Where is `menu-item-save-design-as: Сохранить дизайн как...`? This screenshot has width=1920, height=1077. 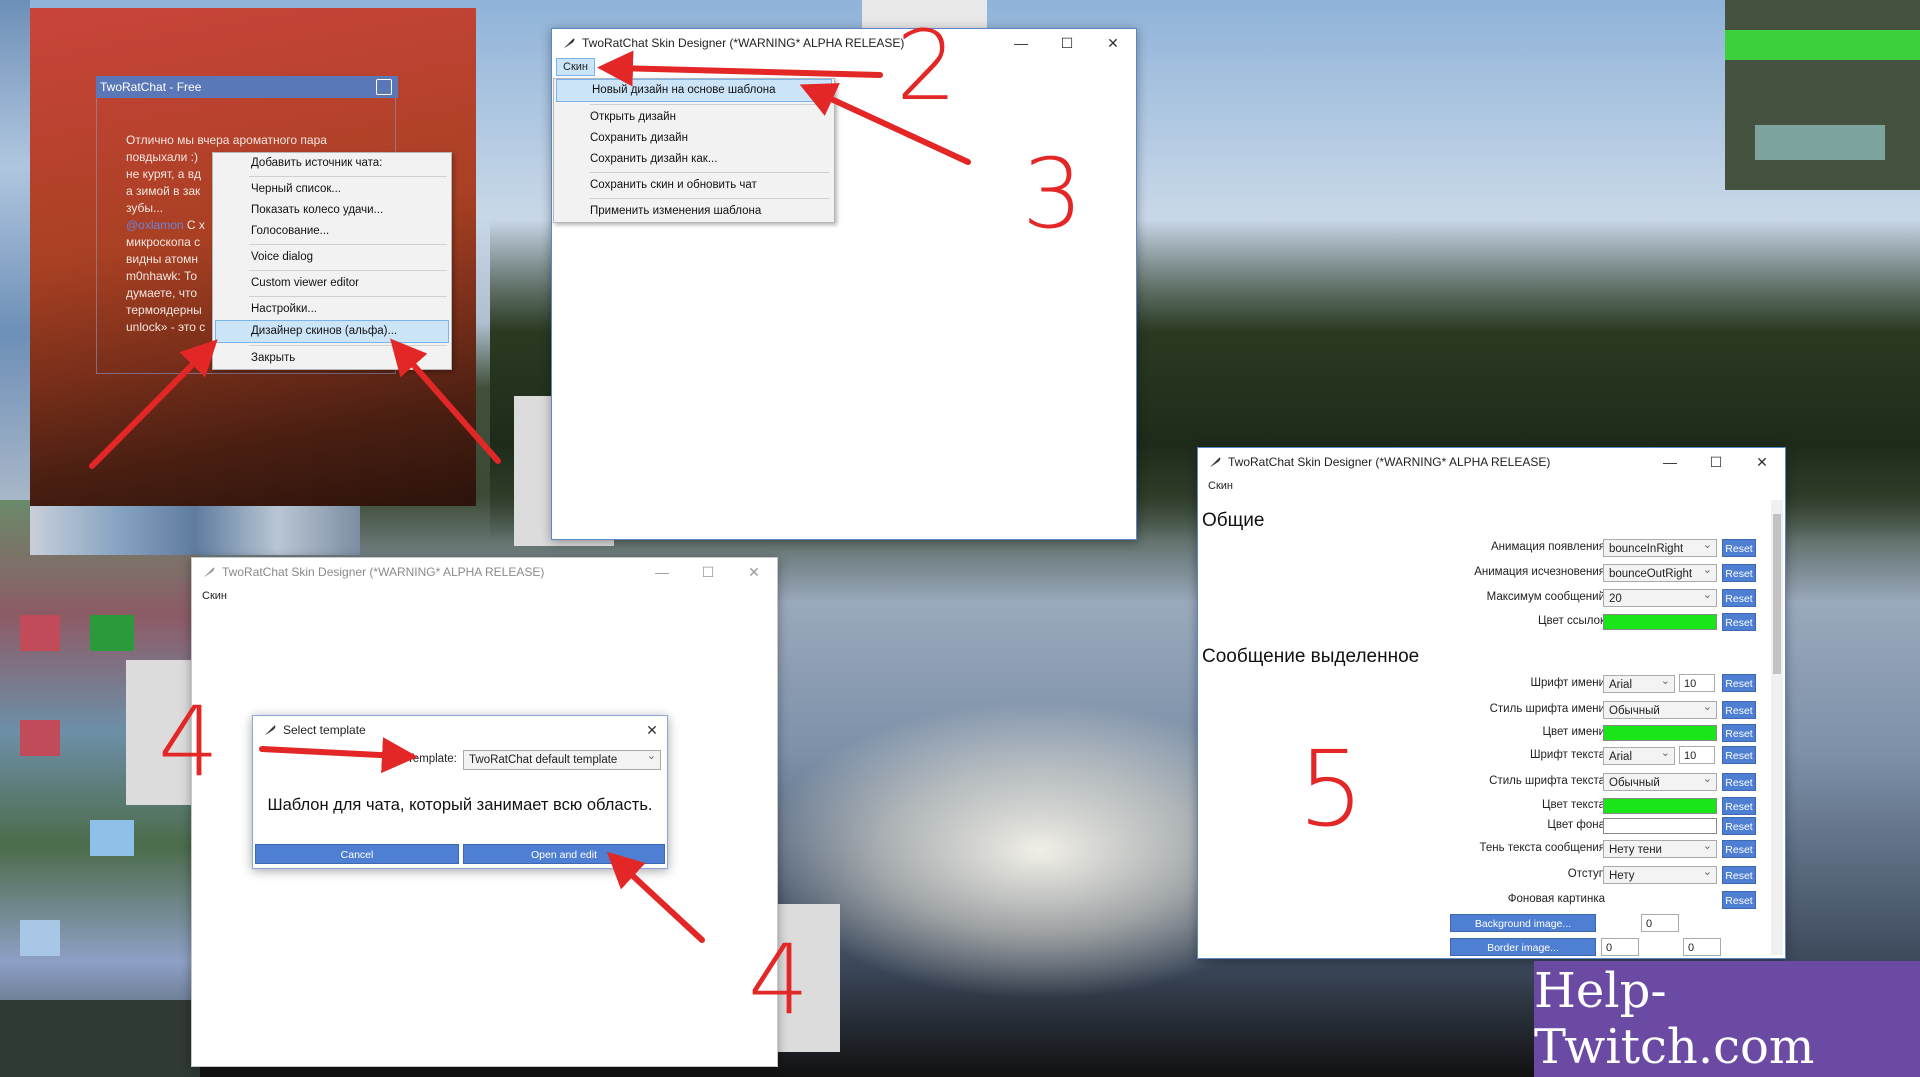 menu-item-save-design-as: Сохранить дизайн как... is located at coordinates (694, 159).